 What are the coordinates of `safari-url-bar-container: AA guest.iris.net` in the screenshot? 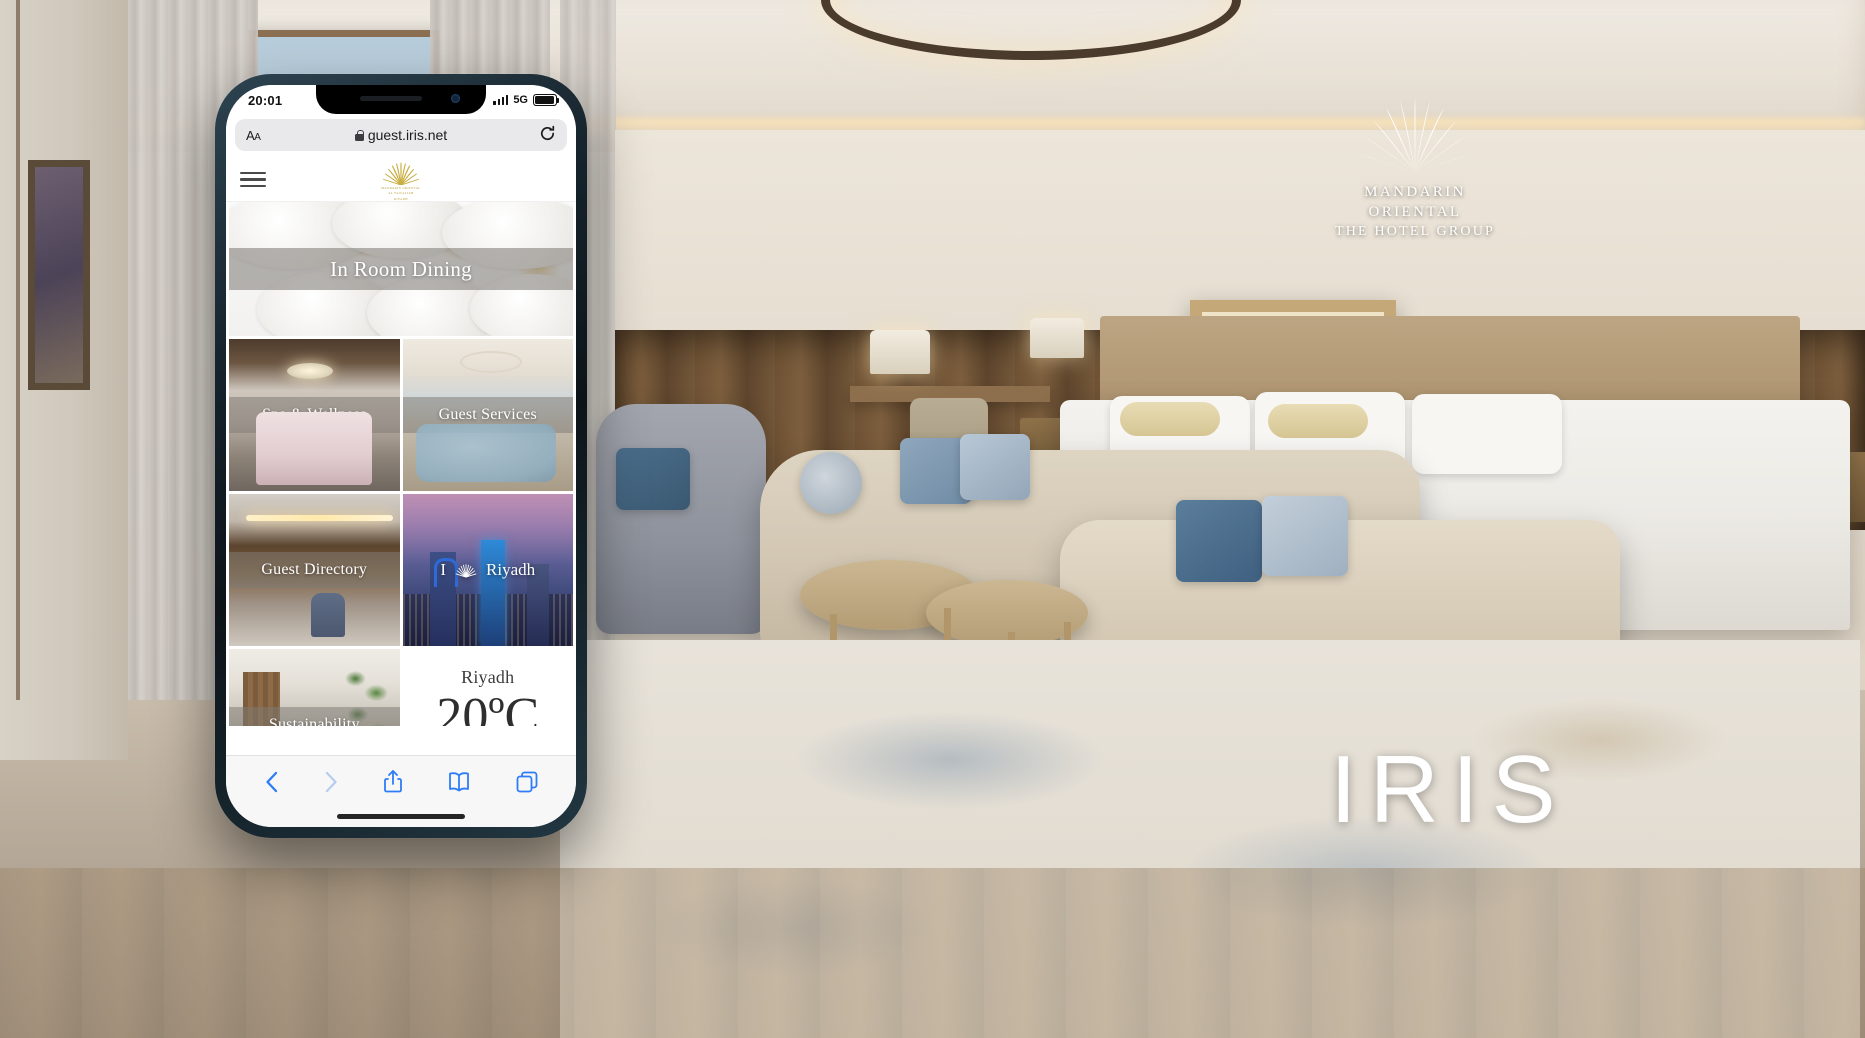 It's located at (401, 136).